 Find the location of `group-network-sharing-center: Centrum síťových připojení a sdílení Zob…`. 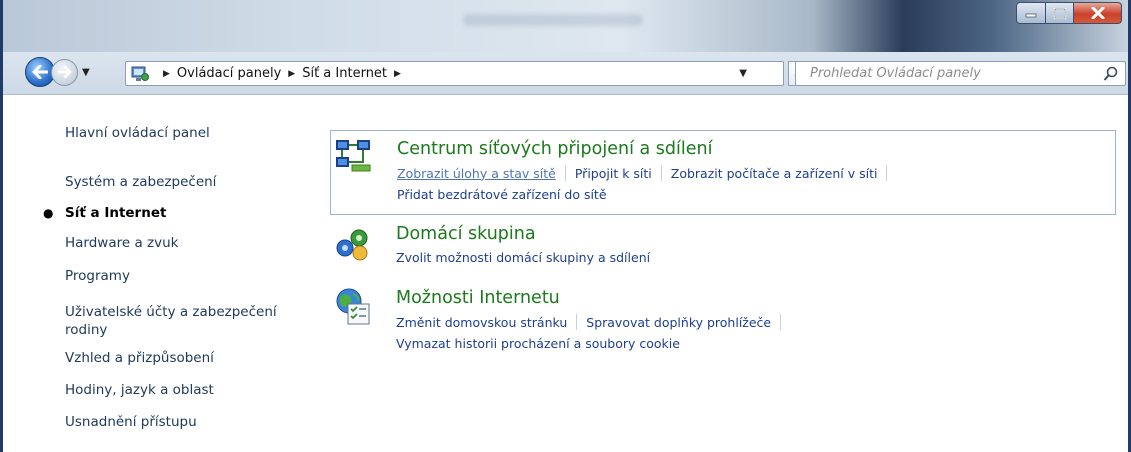

group-network-sharing-center: Centrum síťových připojení a sdílení Zob… is located at coordinates (723, 172).